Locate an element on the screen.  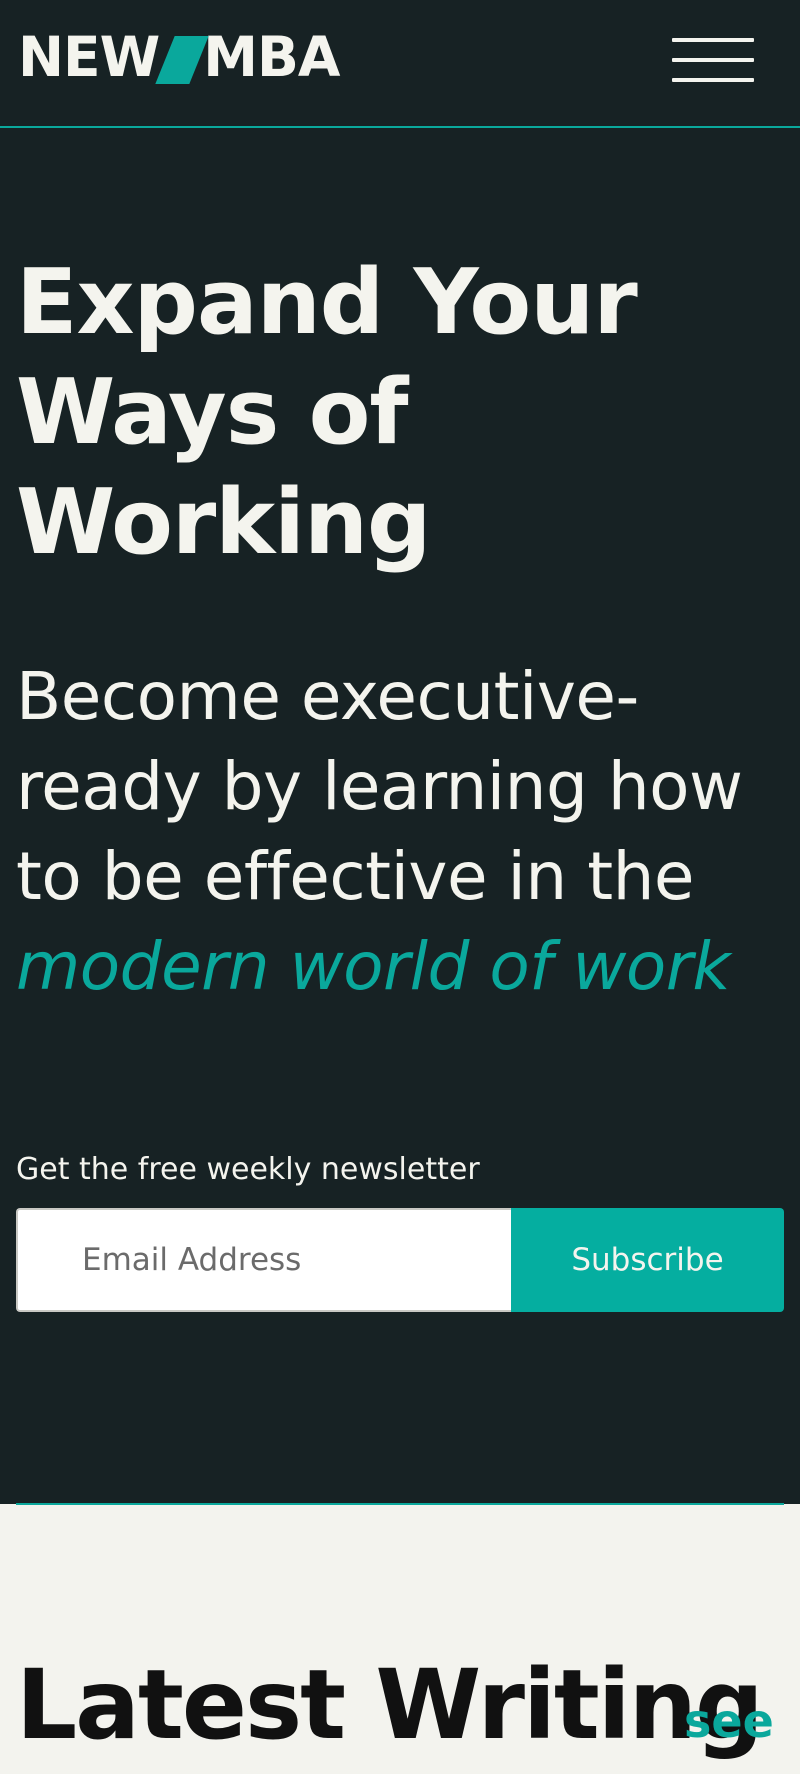
subscribe-button: Subscribe is located at coordinates (647, 1260).